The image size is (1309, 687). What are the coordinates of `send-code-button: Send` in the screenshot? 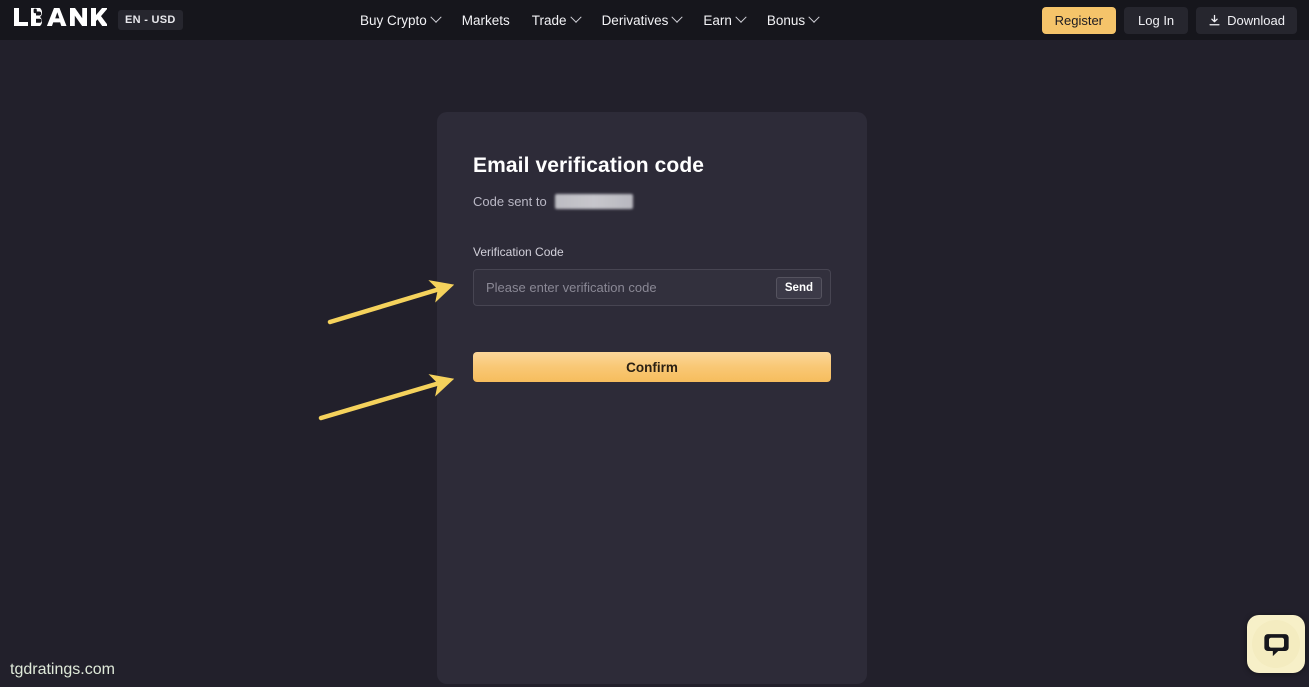 It's located at (798, 287).